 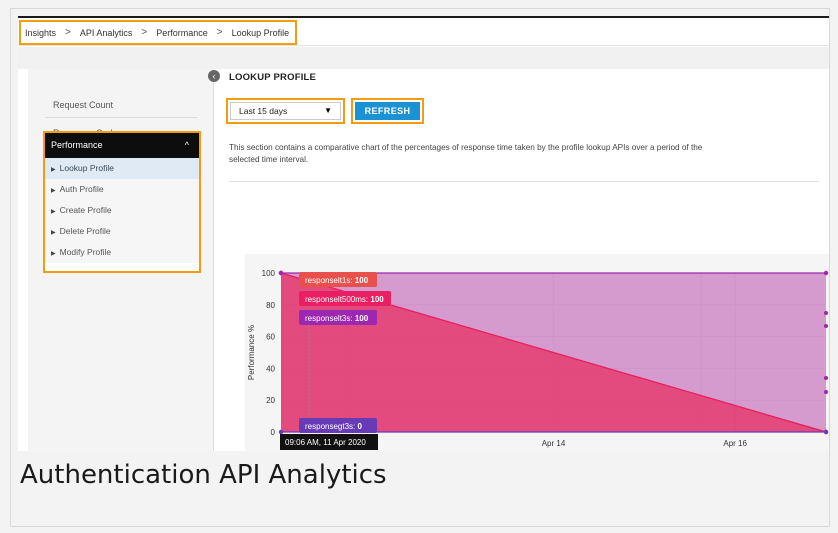 What do you see at coordinates (330, 318) in the screenshot?
I see `tooltip-entry-label: responselt3s:` at bounding box center [330, 318].